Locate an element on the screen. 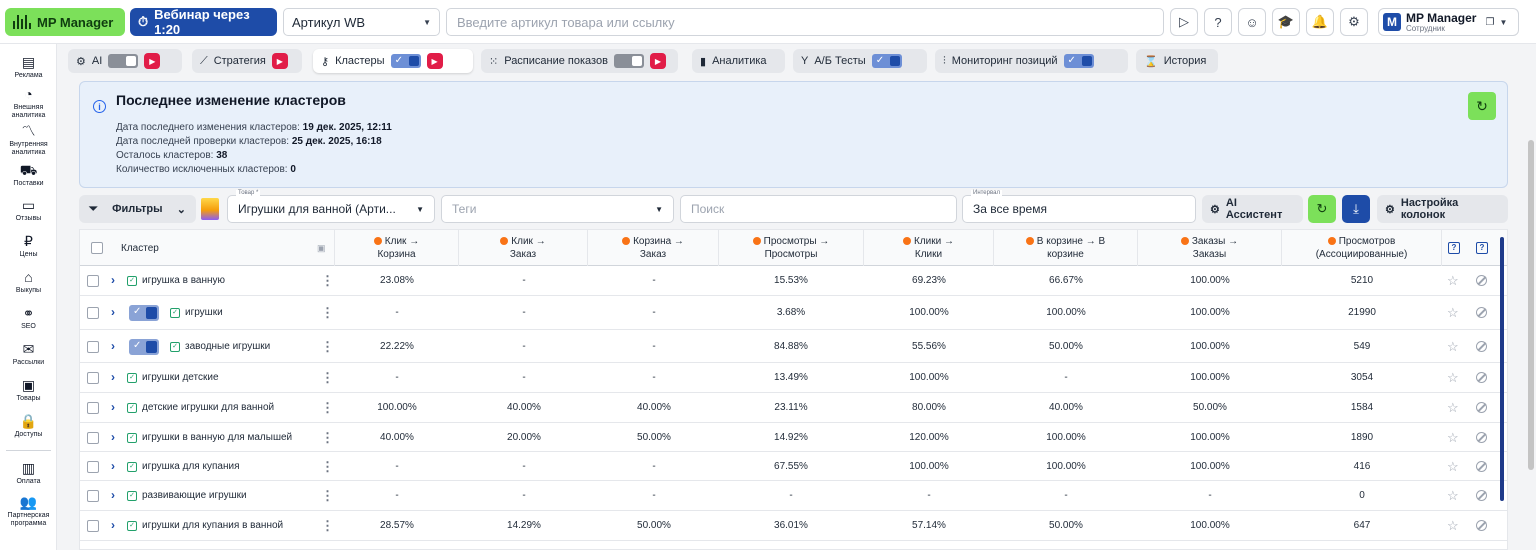  sidebar-item-products: ▣ Товары is located at coordinates (28, 390).